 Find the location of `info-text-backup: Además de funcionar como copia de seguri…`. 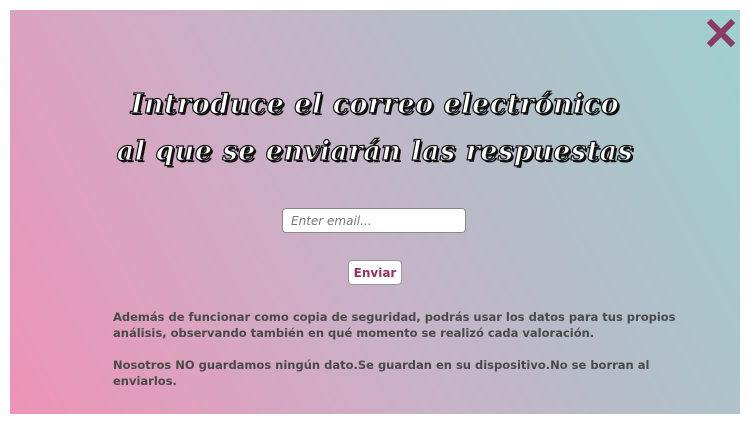

info-text-backup: Además de funcionar como copia de seguri… is located at coordinates (394, 325).